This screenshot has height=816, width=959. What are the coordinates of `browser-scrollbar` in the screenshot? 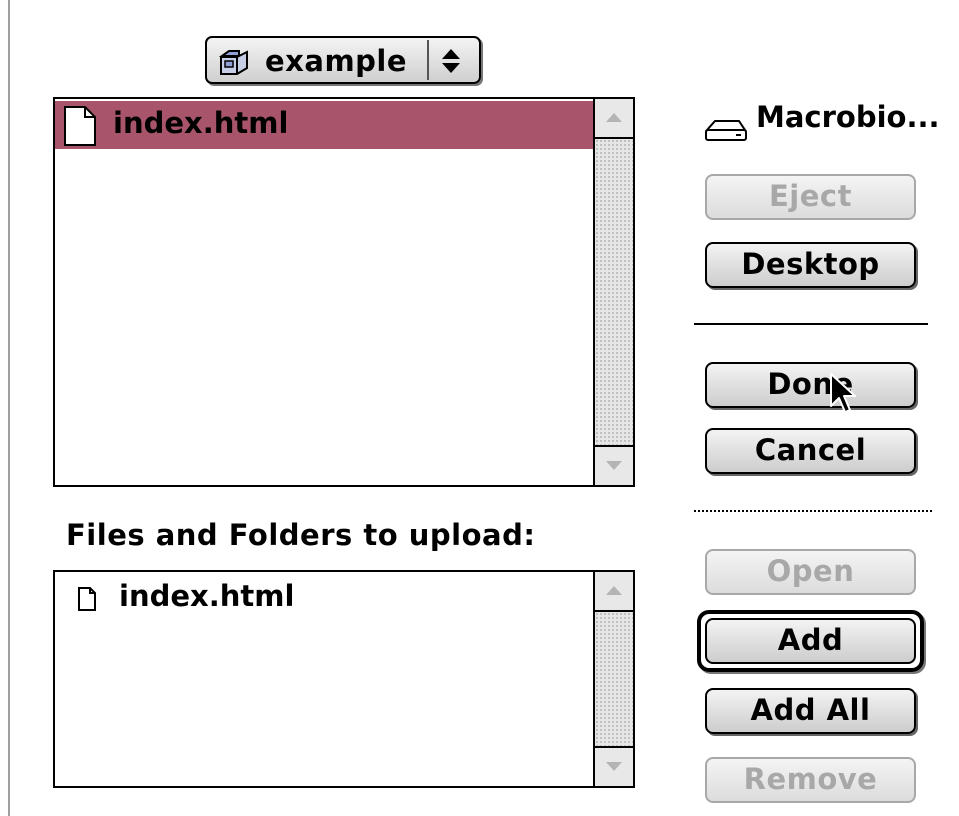 It's located at (613, 292).